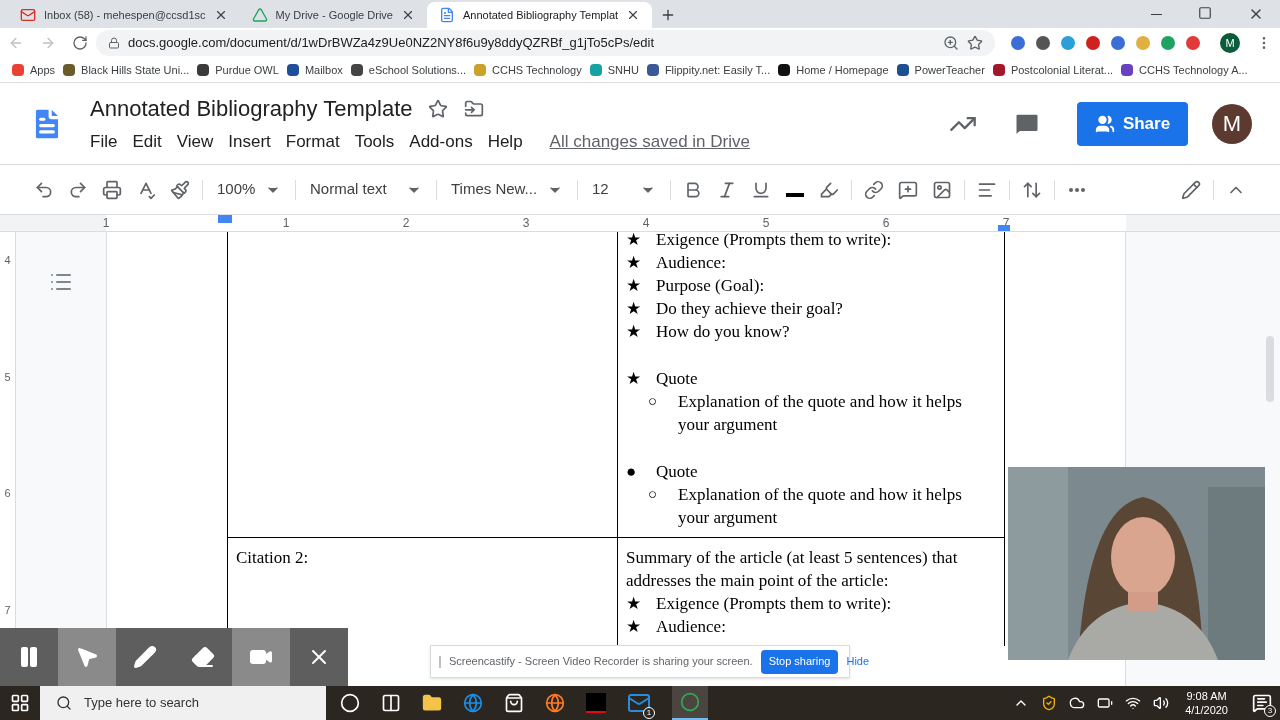  Describe the element at coordinates (1262, 703) in the screenshot. I see `notification-icon` at that location.